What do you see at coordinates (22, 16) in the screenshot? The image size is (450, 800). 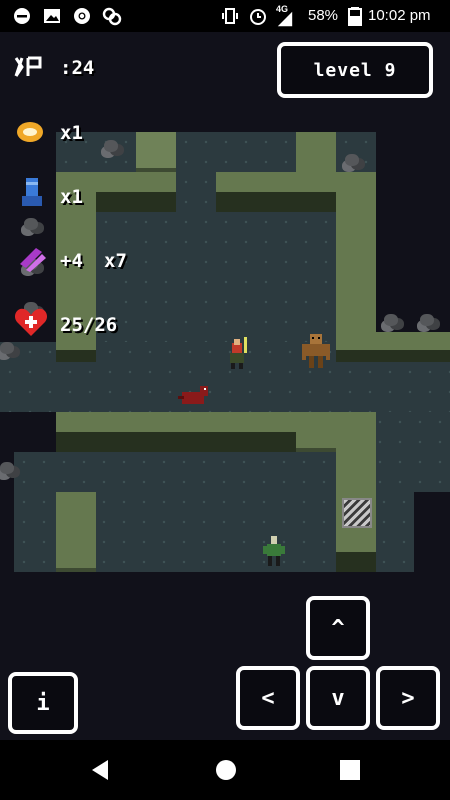 I see `do-not-disturb-icon` at bounding box center [22, 16].